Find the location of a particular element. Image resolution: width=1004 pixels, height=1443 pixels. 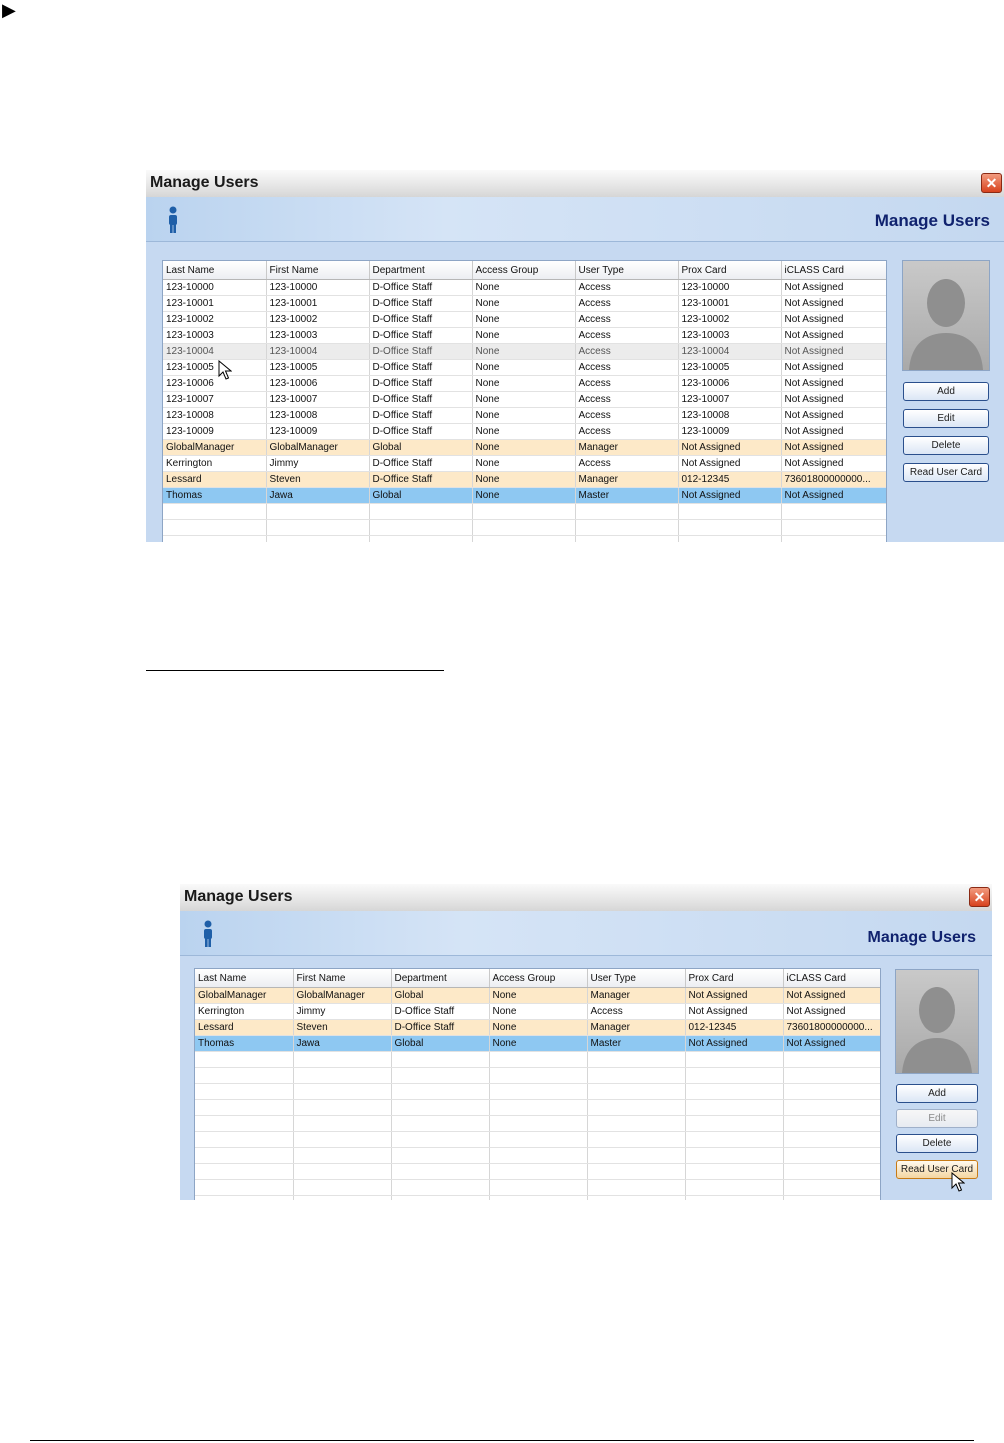

table-cell: Lessard is located at coordinates (215, 479).